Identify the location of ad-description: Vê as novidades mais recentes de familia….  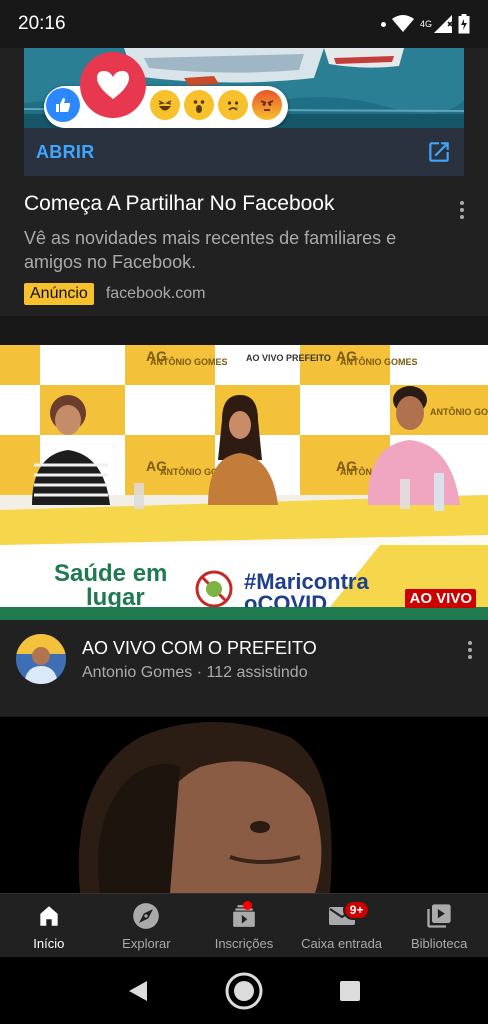
(210, 250).